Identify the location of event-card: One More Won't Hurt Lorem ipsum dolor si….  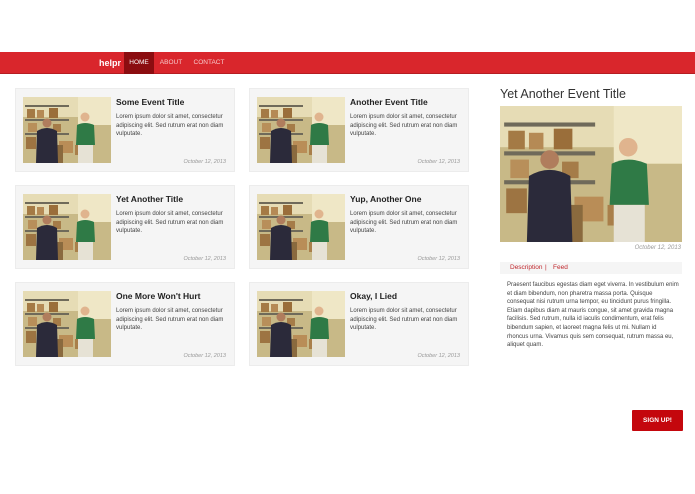
(125, 324).